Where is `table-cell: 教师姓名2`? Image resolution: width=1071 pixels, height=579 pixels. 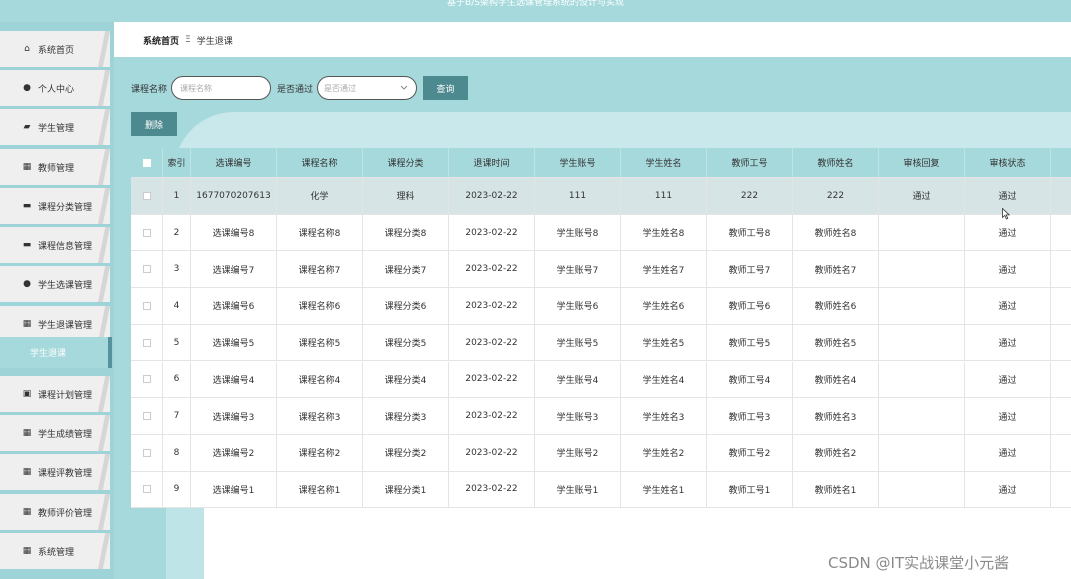 table-cell: 教师姓名2 is located at coordinates (836, 452).